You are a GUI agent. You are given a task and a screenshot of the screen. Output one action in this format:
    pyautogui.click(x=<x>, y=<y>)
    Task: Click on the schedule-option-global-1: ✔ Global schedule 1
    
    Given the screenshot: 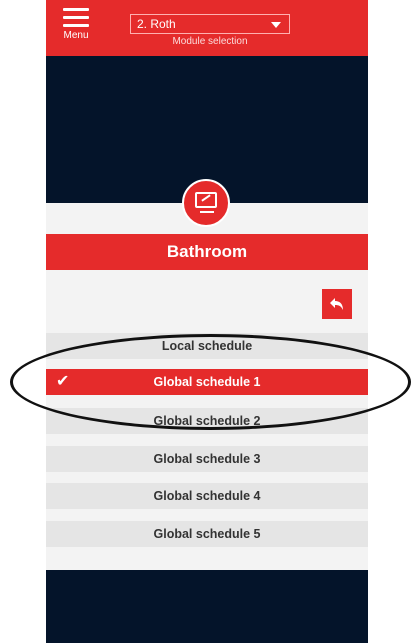 What is the action you would take?
    pyautogui.click(x=207, y=382)
    